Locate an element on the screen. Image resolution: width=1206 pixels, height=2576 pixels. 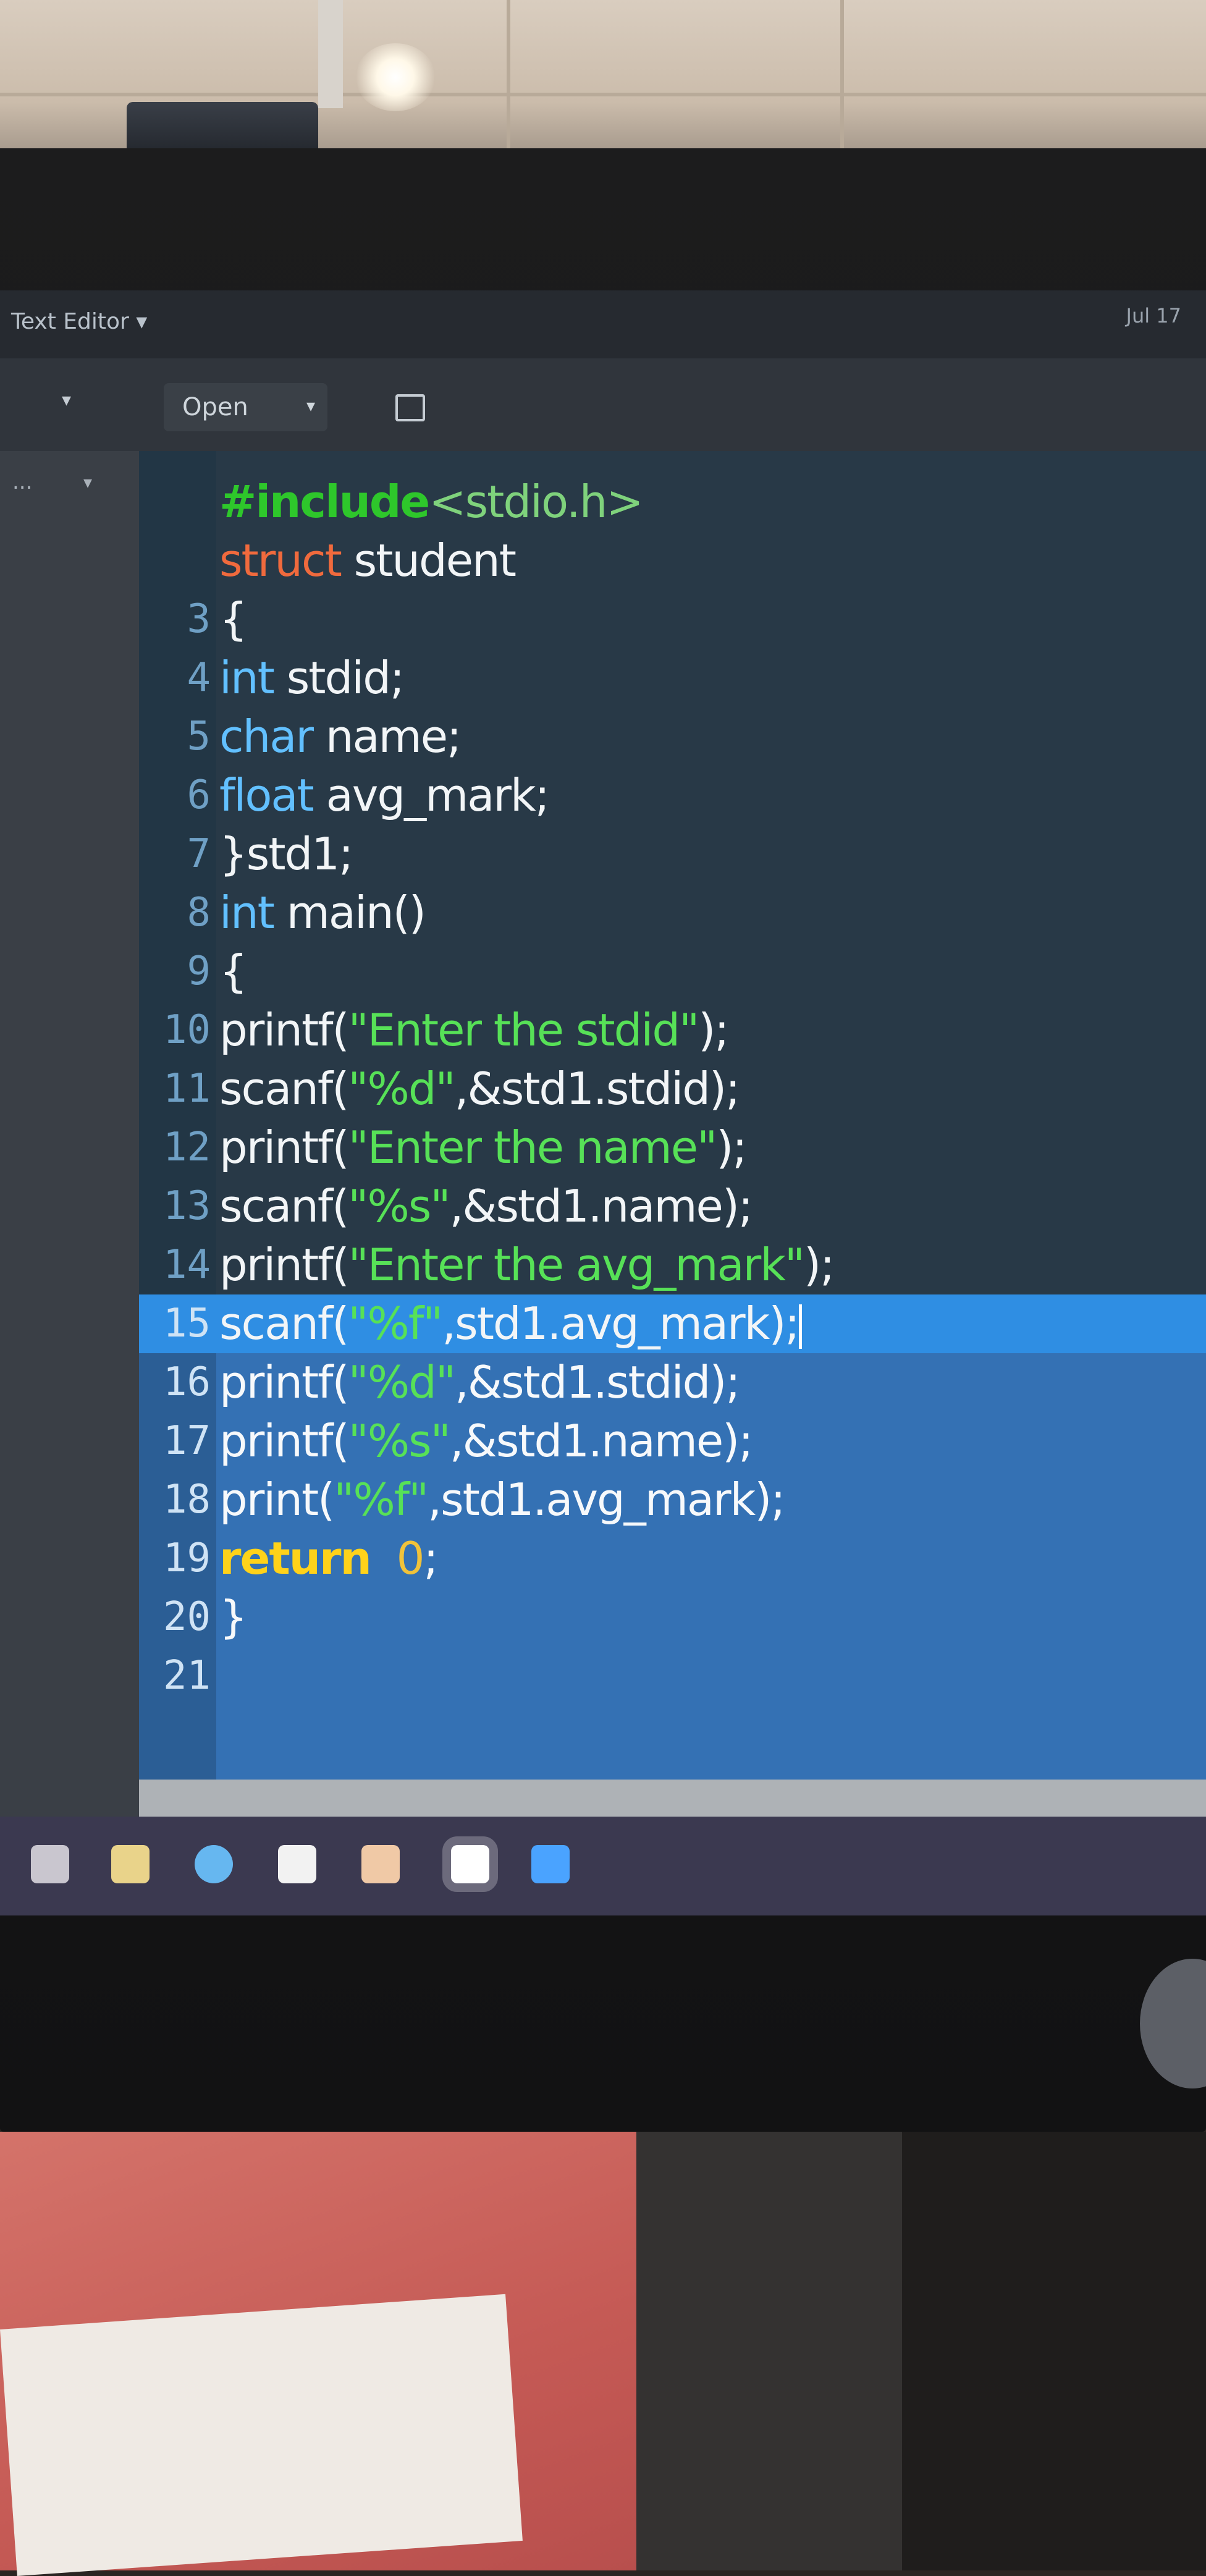
line-number: 18 is located at coordinates (186, 1499).